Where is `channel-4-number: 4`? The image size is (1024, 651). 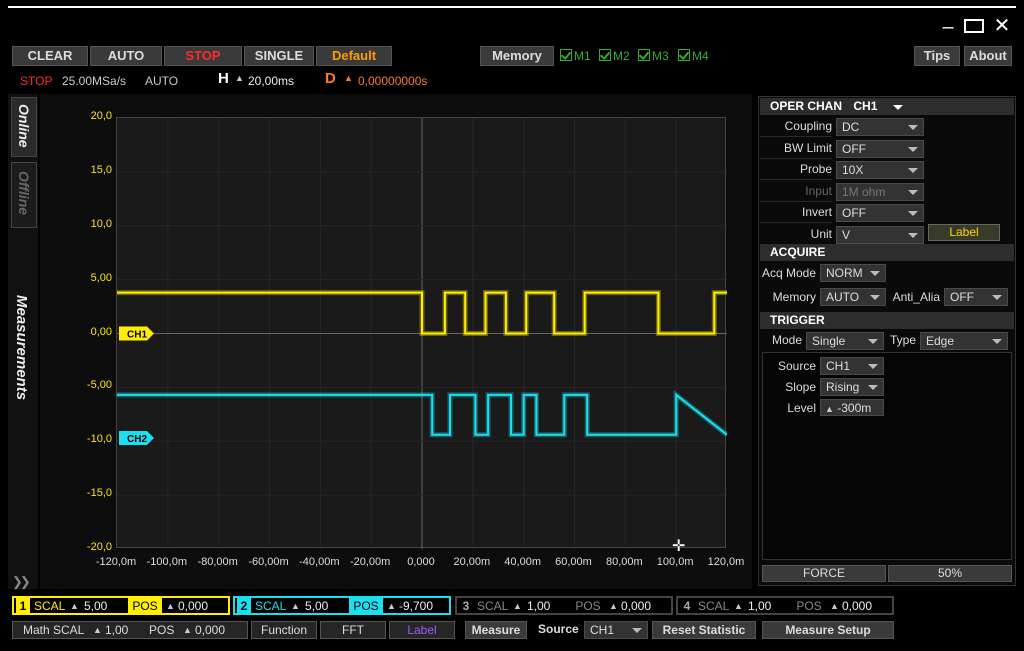 channel-4-number: 4 is located at coordinates (687, 606).